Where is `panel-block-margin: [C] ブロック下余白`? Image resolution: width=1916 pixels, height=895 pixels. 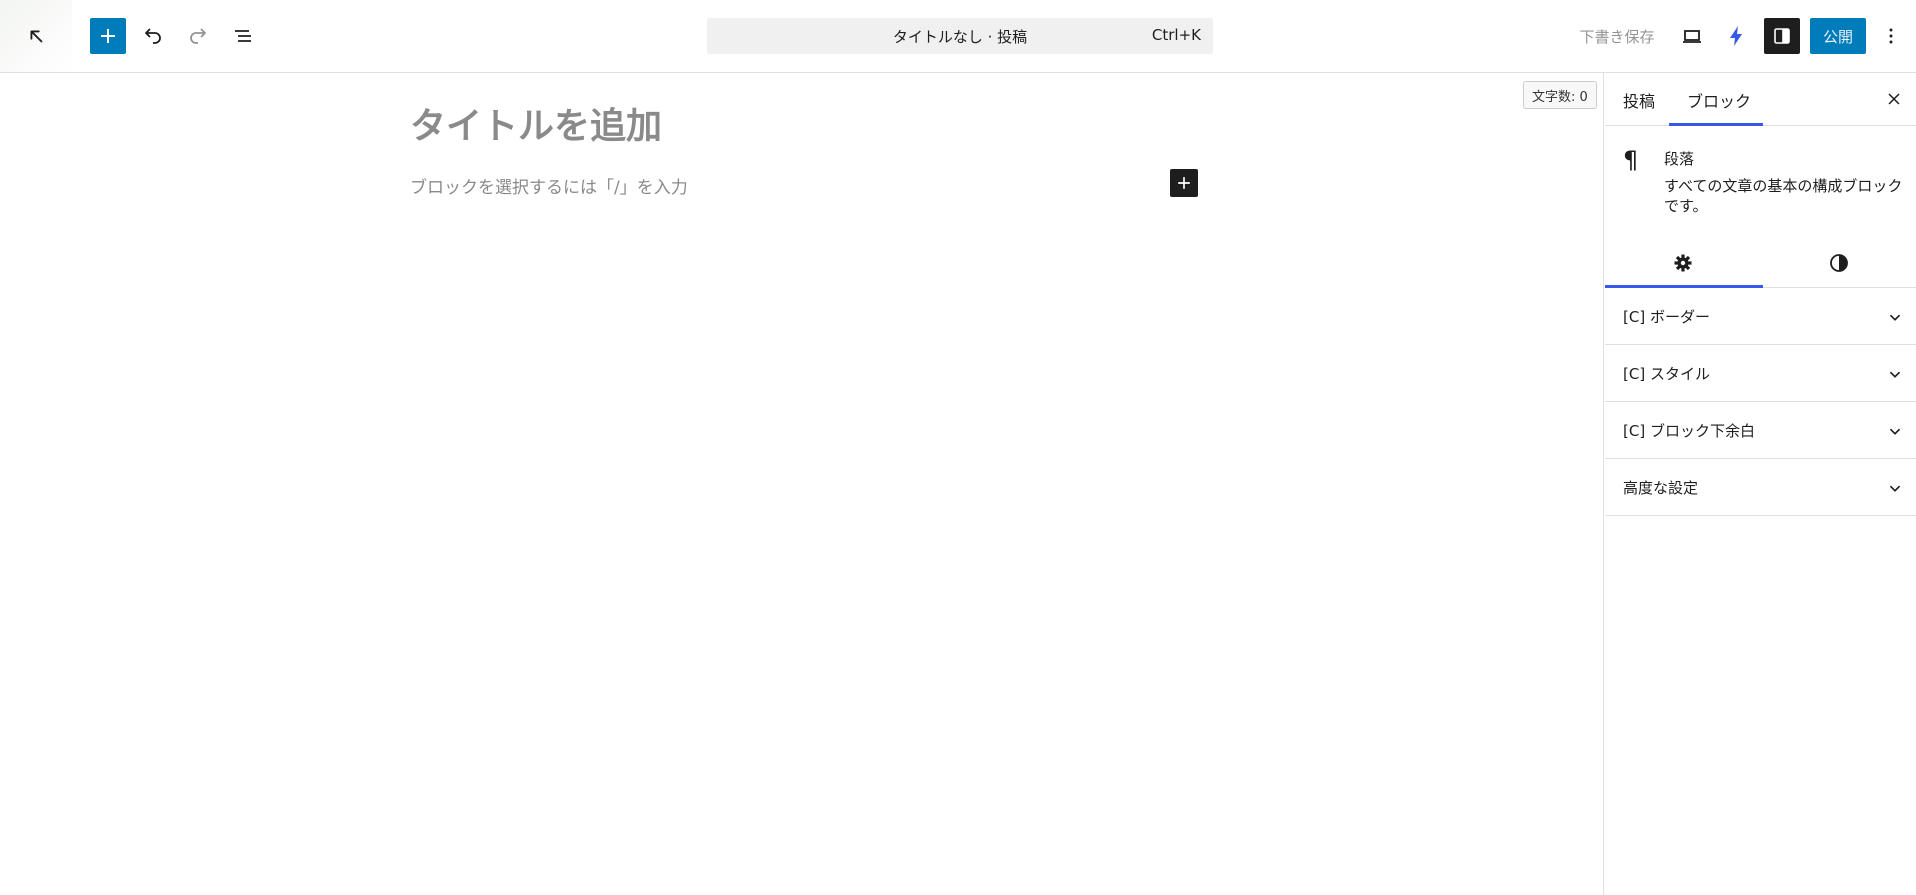 panel-block-margin: [C] ブロック下余白 is located at coordinates (1760, 430).